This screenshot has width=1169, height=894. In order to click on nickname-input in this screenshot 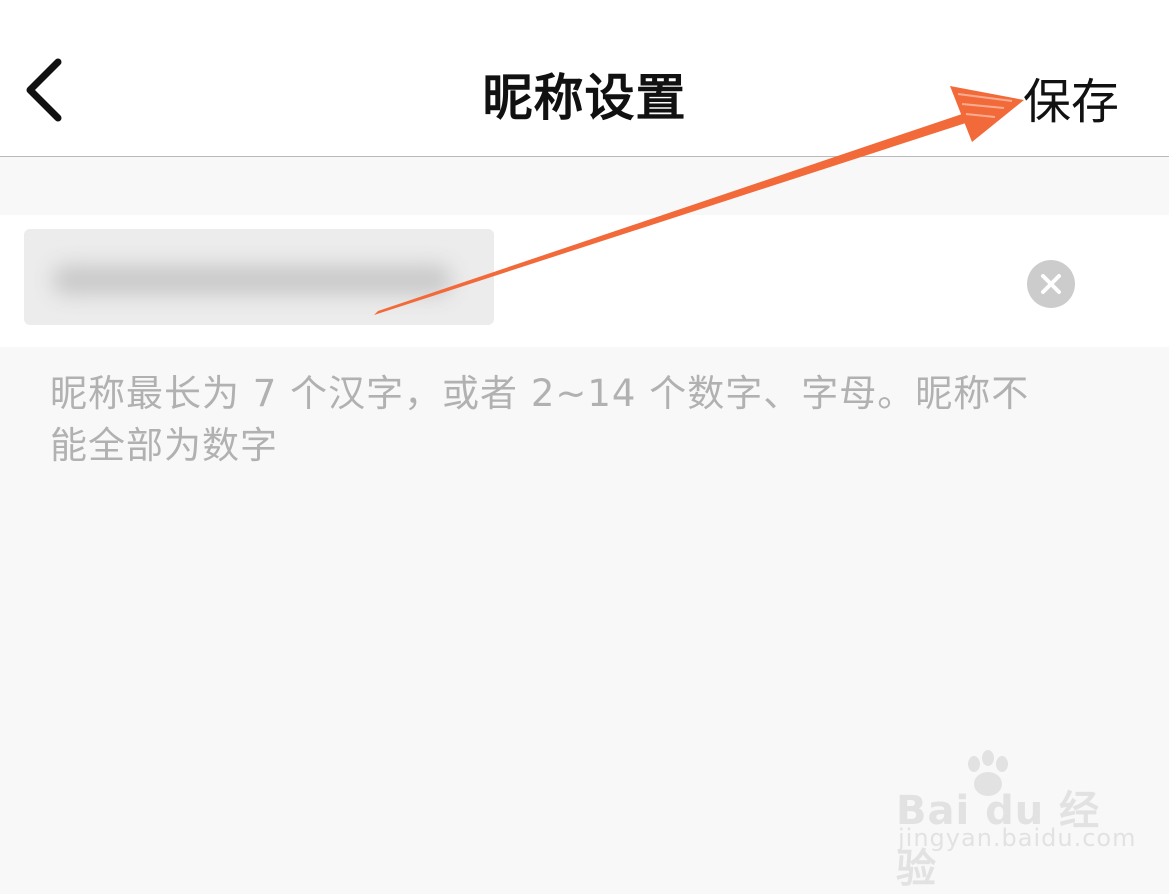, I will do `click(259, 277)`.